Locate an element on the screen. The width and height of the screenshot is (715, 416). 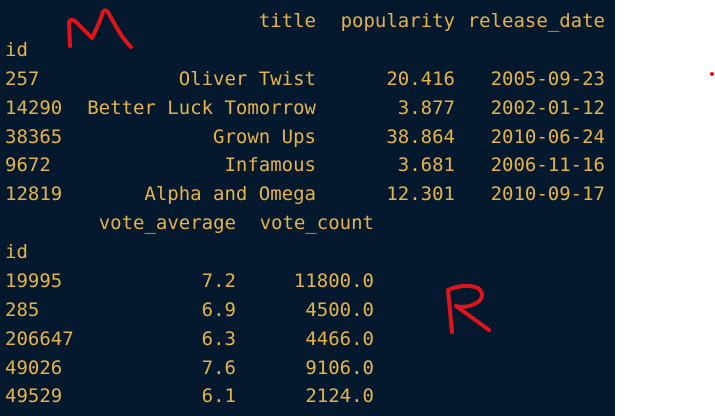
row-id: 285 is located at coordinates (22, 310).